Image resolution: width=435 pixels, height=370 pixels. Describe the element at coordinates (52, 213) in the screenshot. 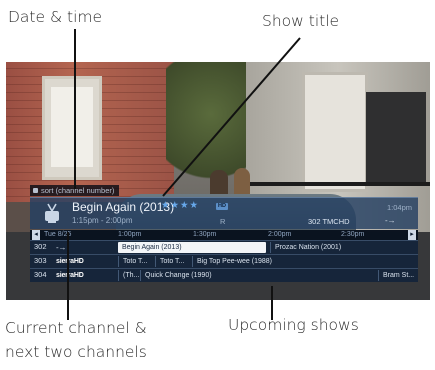

I see `tv-antenna-icon` at that location.